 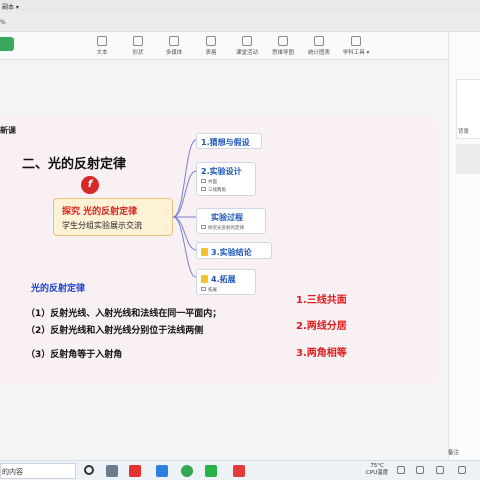 I want to click on node-title: 3.实验结论, so click(x=231, y=252).